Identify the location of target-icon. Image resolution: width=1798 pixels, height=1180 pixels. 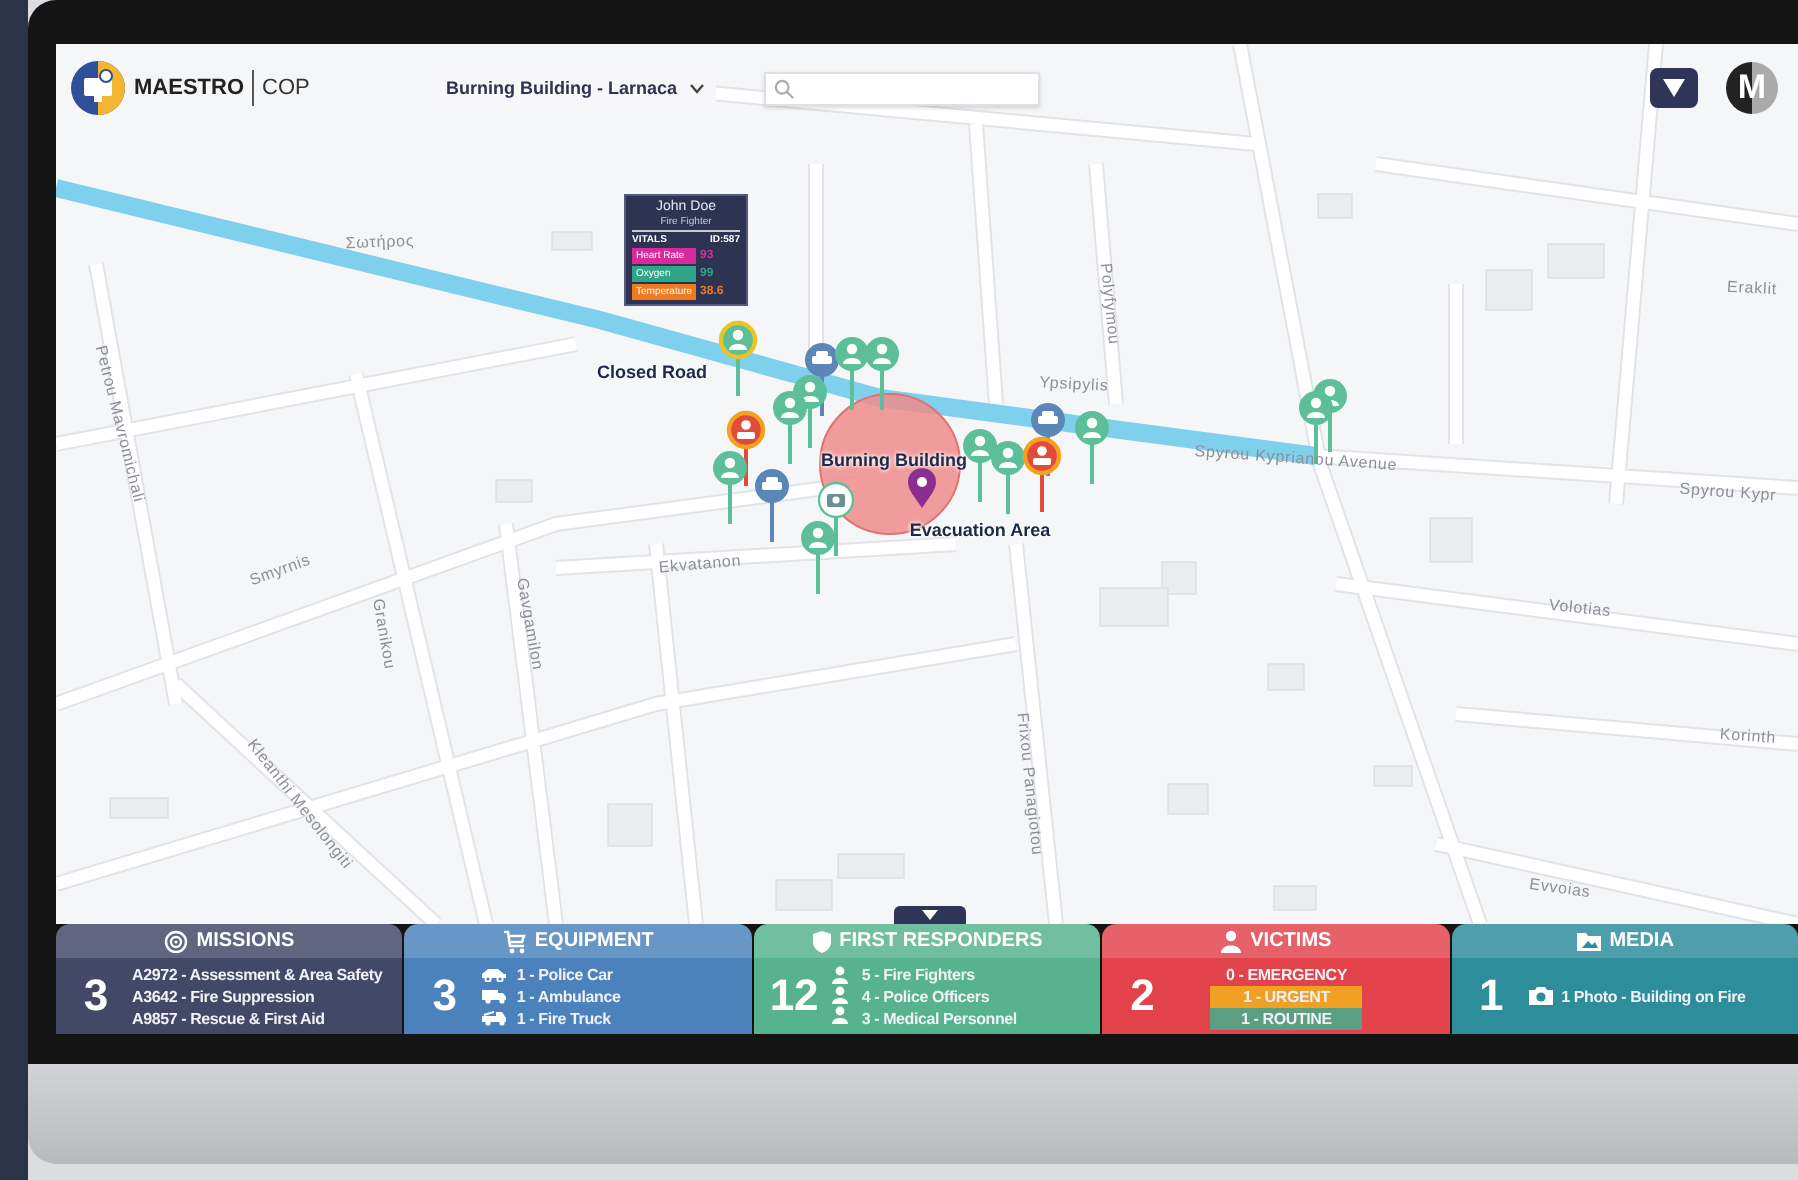
(176, 941).